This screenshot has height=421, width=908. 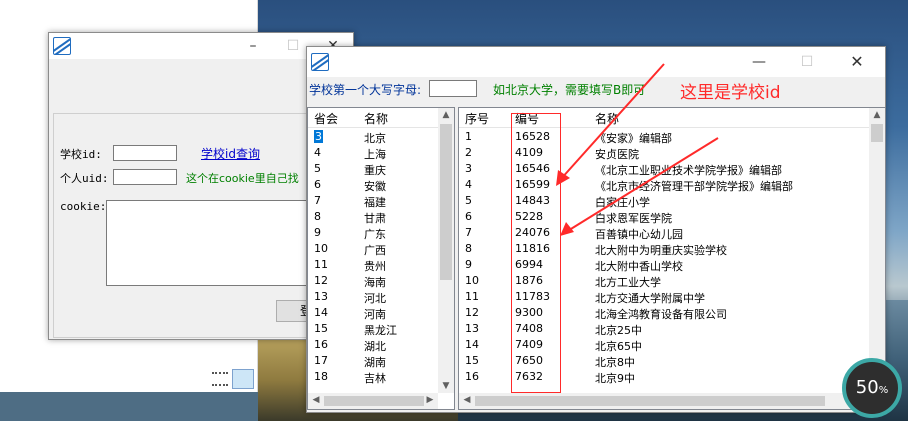 I want to click on school-name: 安贞医院, so click(x=617, y=154).